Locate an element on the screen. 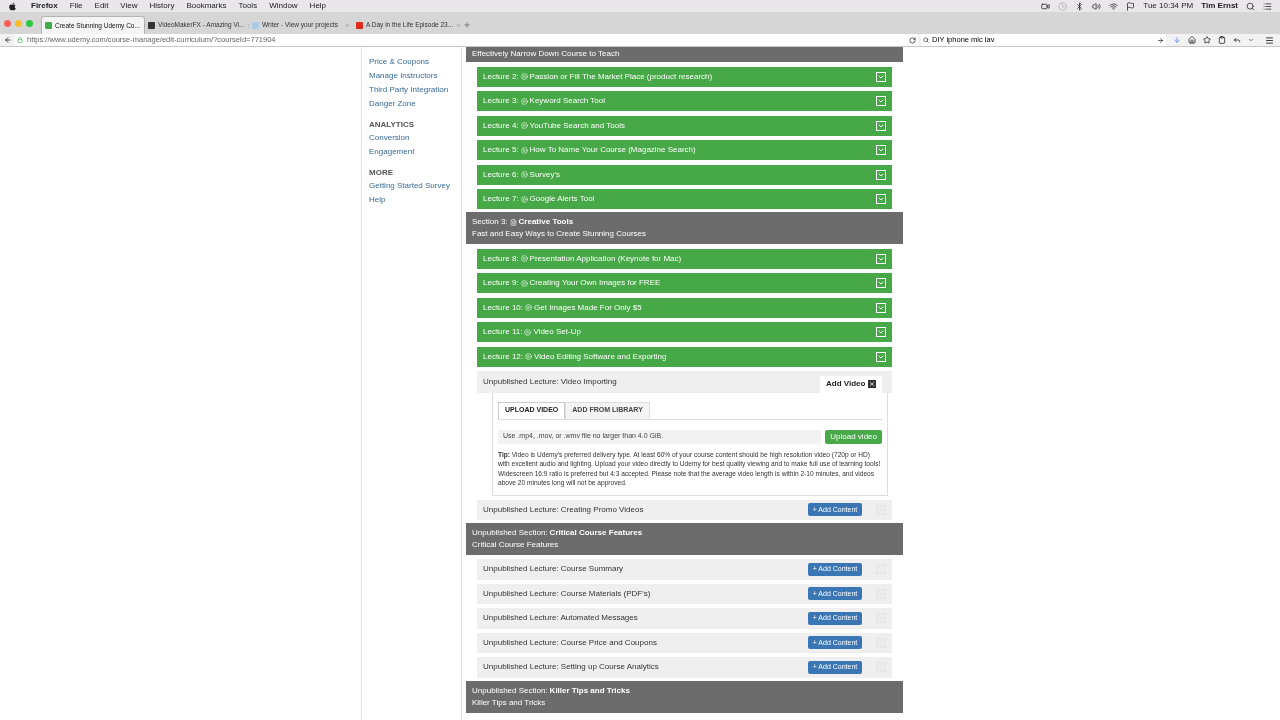  lecture-label: Lecture 7: is located at coordinates (501, 199).